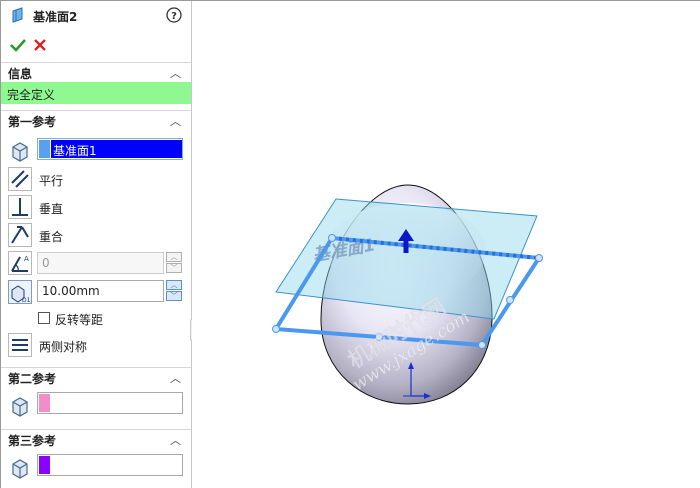 The height and width of the screenshot is (488, 700). I want to click on section-second-ref-header: 第二参考 ︿, so click(96, 376).